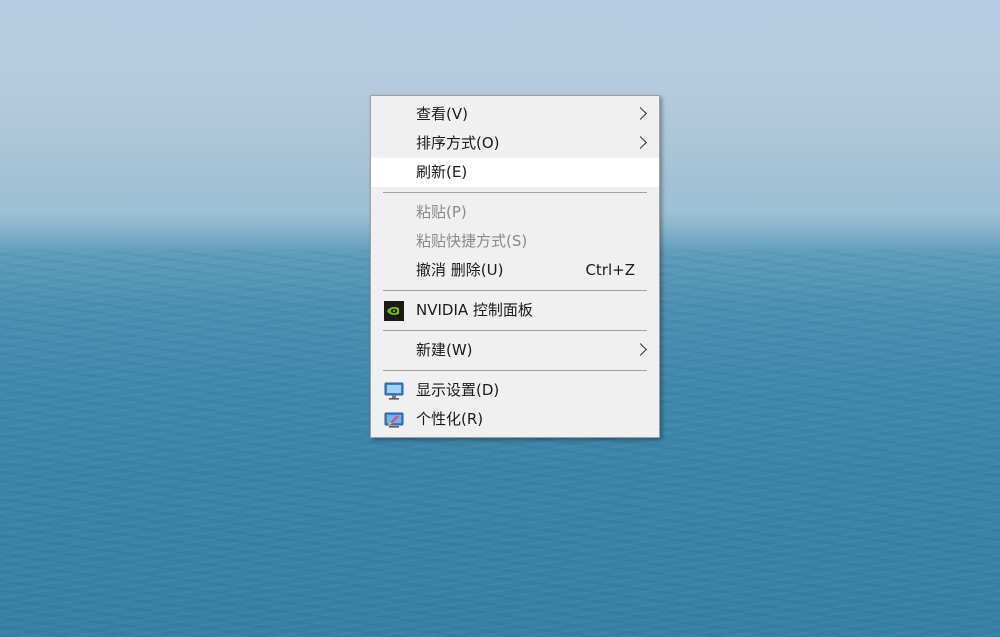 The width and height of the screenshot is (1000, 637). I want to click on menu-item-view-label: 查看(V), so click(442, 114).